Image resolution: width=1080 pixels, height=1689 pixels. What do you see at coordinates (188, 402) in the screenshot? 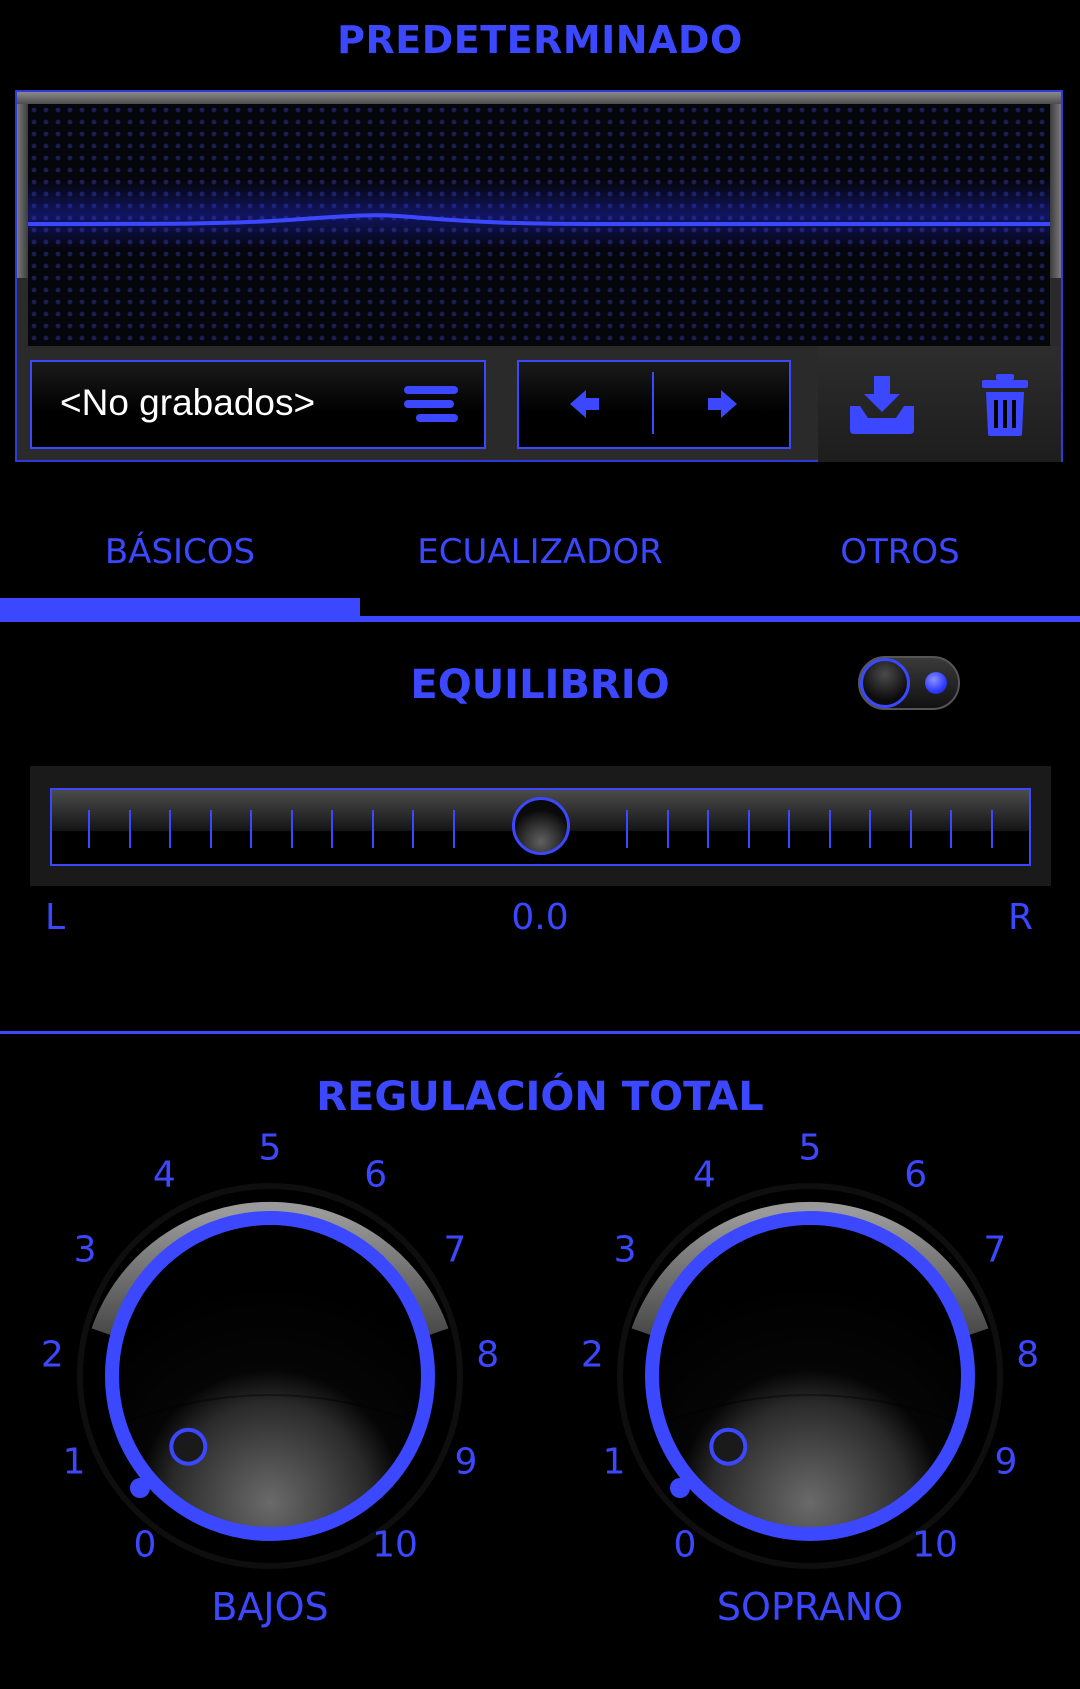
I see `preset-value: <No grabados>` at bounding box center [188, 402].